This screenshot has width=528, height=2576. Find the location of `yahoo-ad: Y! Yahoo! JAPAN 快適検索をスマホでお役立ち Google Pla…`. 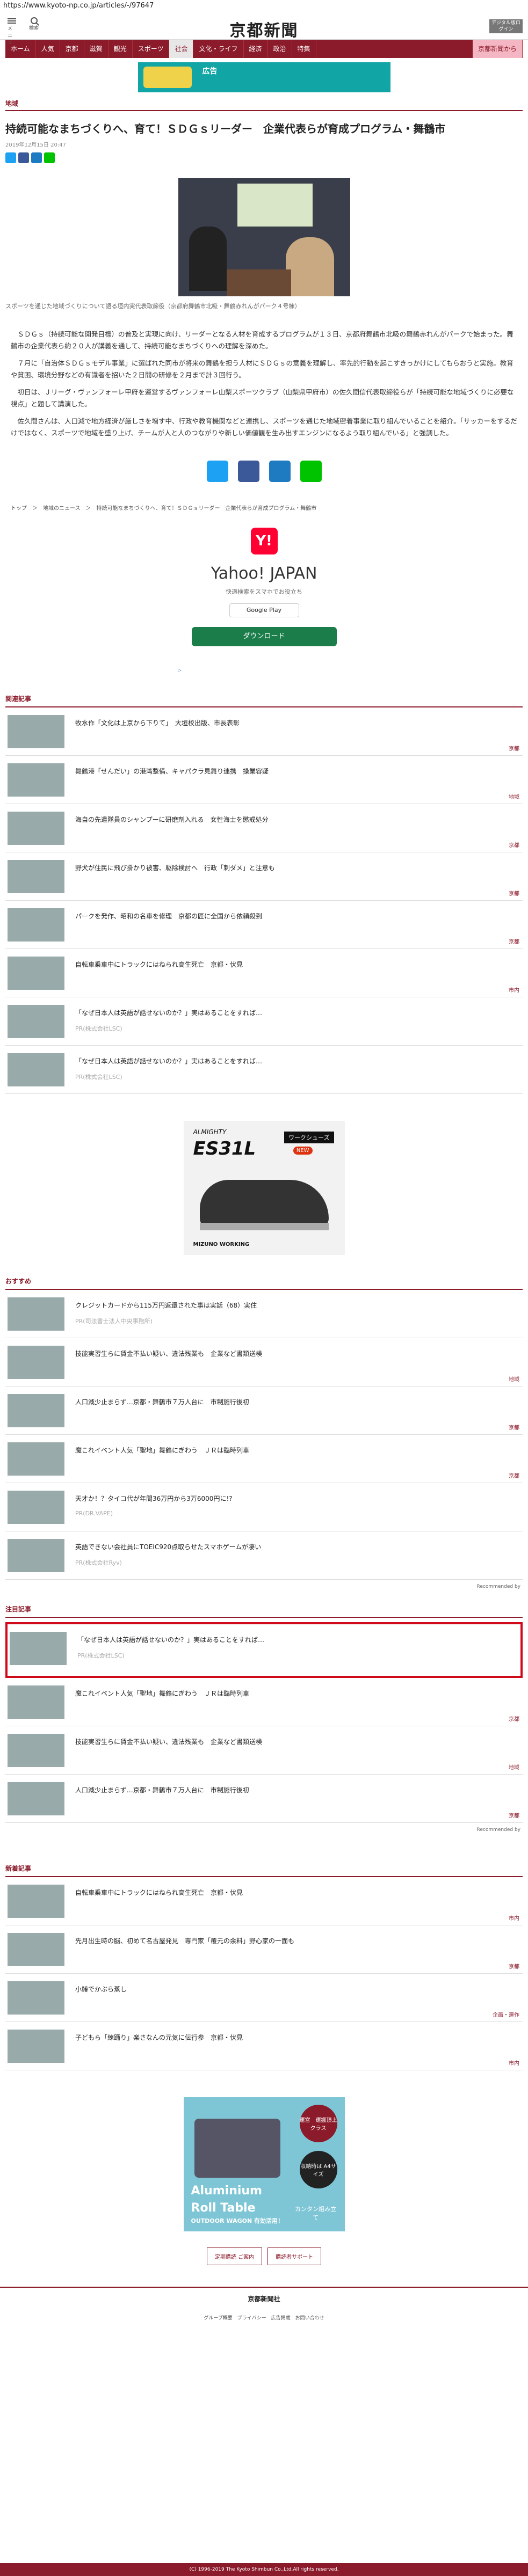

yahoo-ad: Y! Yahoo! JAPAN 快適検索をスマホでお役立ち Google Pla… is located at coordinates (264, 600).